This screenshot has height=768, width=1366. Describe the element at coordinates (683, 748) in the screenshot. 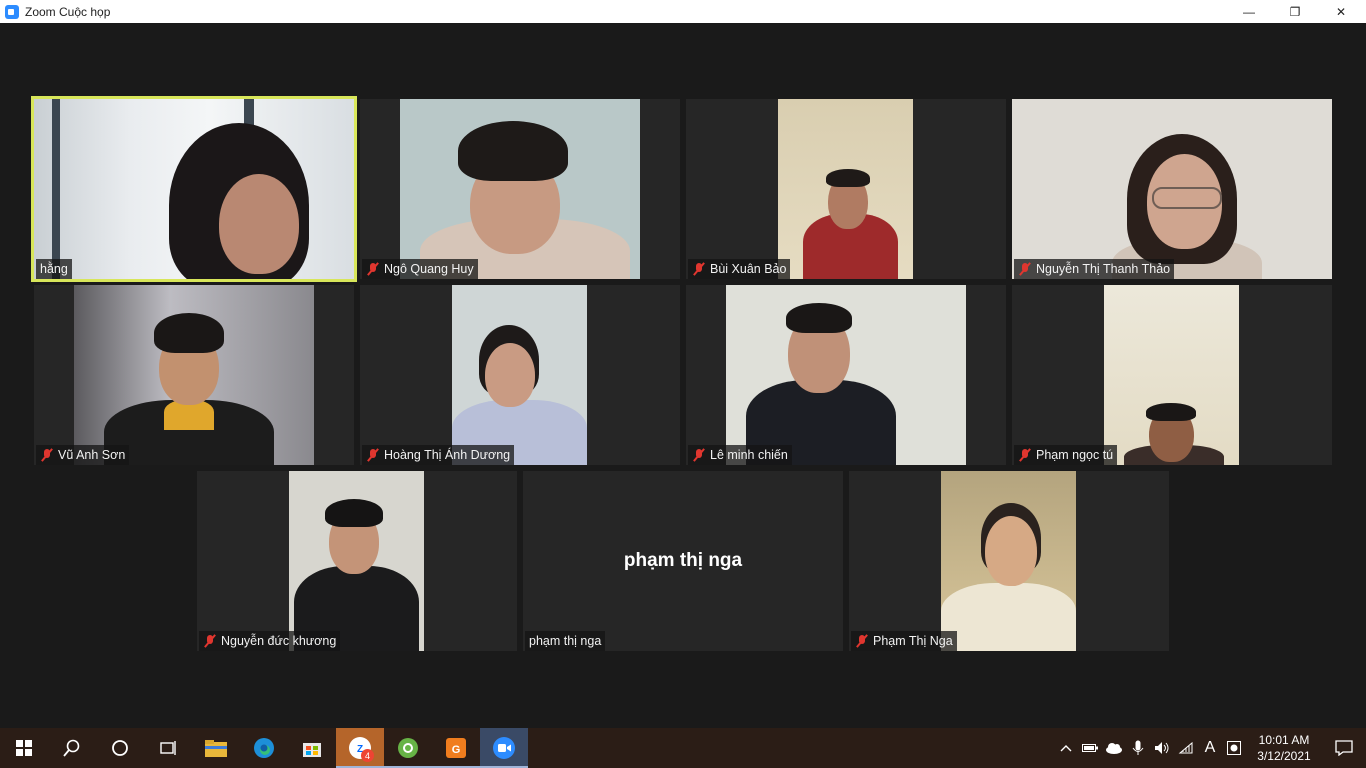

I see `windows-taskbar: Z 4 G A 10:01 AM 3/12/2021` at that location.